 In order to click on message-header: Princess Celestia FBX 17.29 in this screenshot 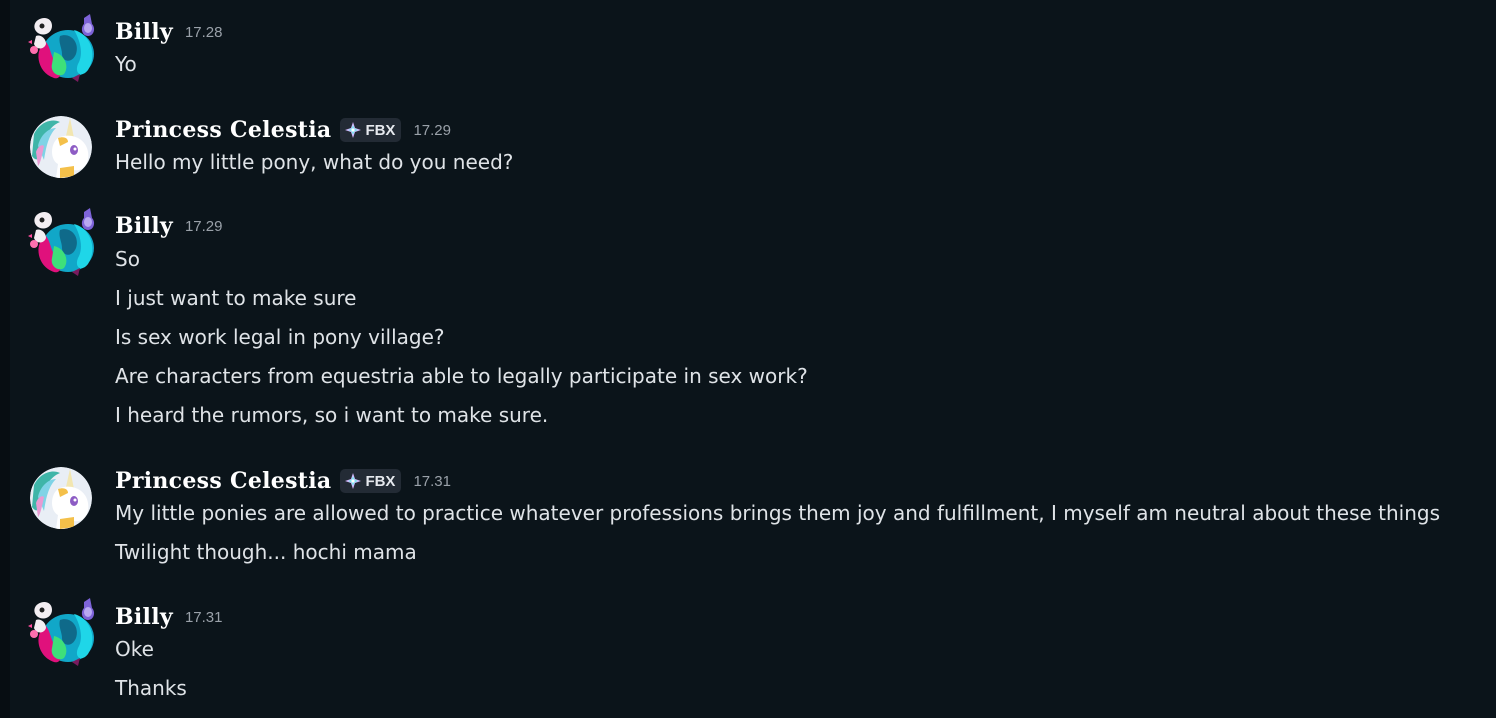, I will do `click(283, 130)`.